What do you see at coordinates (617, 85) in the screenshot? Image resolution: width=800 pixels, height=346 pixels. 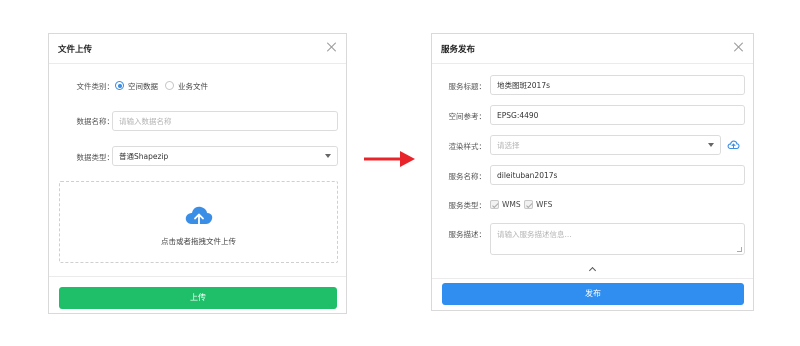 I see `service-title-input: 地类图斑2017s` at bounding box center [617, 85].